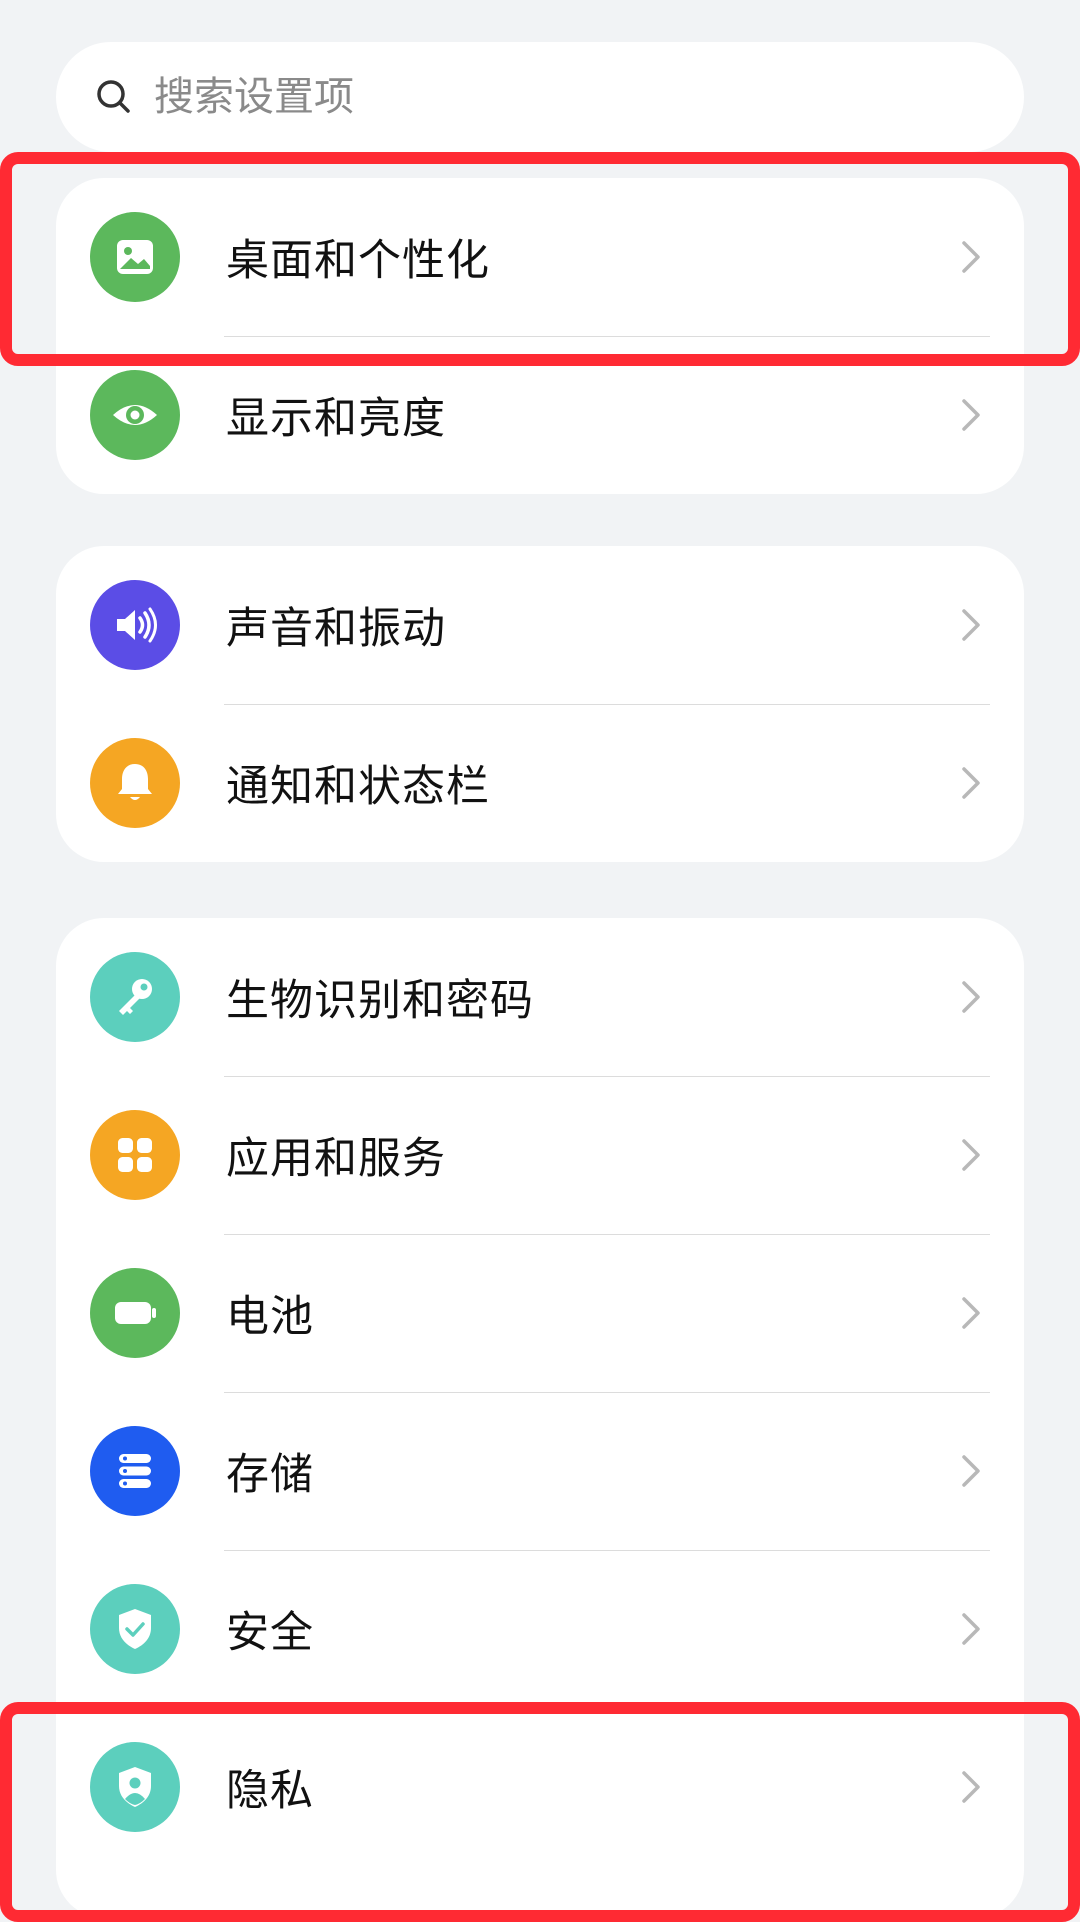  I want to click on settings-item-label: 安全, so click(270, 1633).